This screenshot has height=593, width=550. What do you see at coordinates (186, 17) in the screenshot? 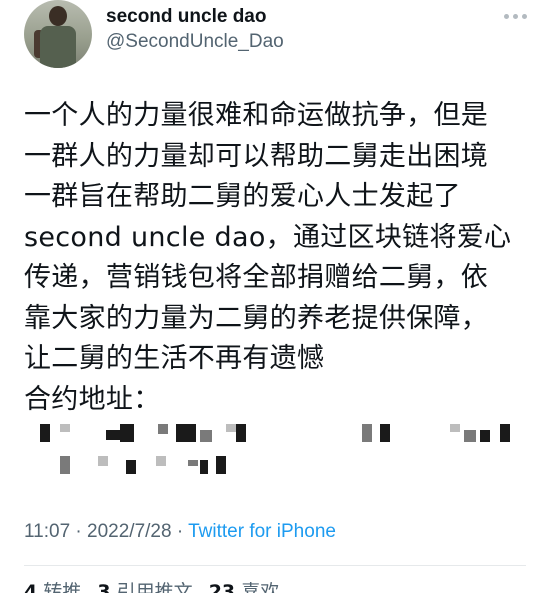
I see `display-name: second uncle dao` at bounding box center [186, 17].